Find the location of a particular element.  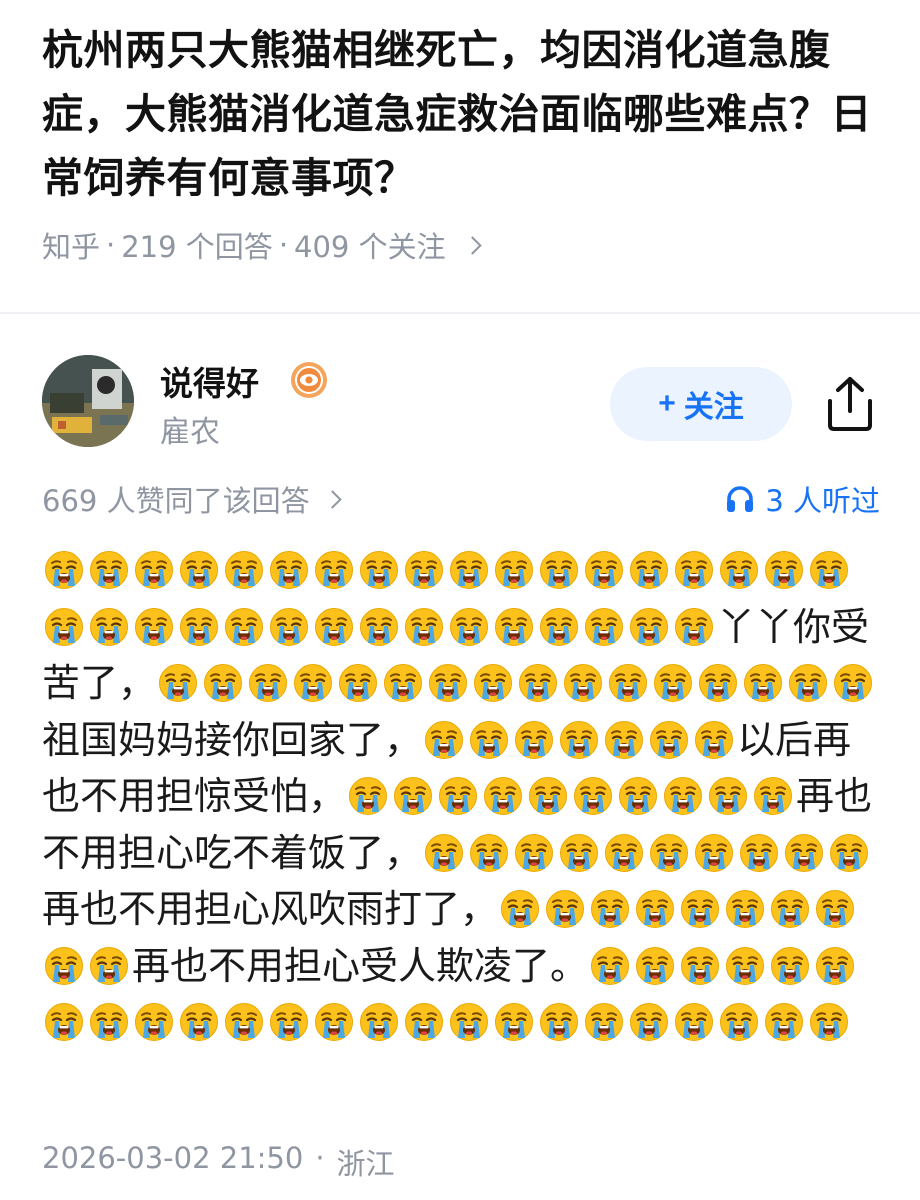

avatar is located at coordinates (88, 401).